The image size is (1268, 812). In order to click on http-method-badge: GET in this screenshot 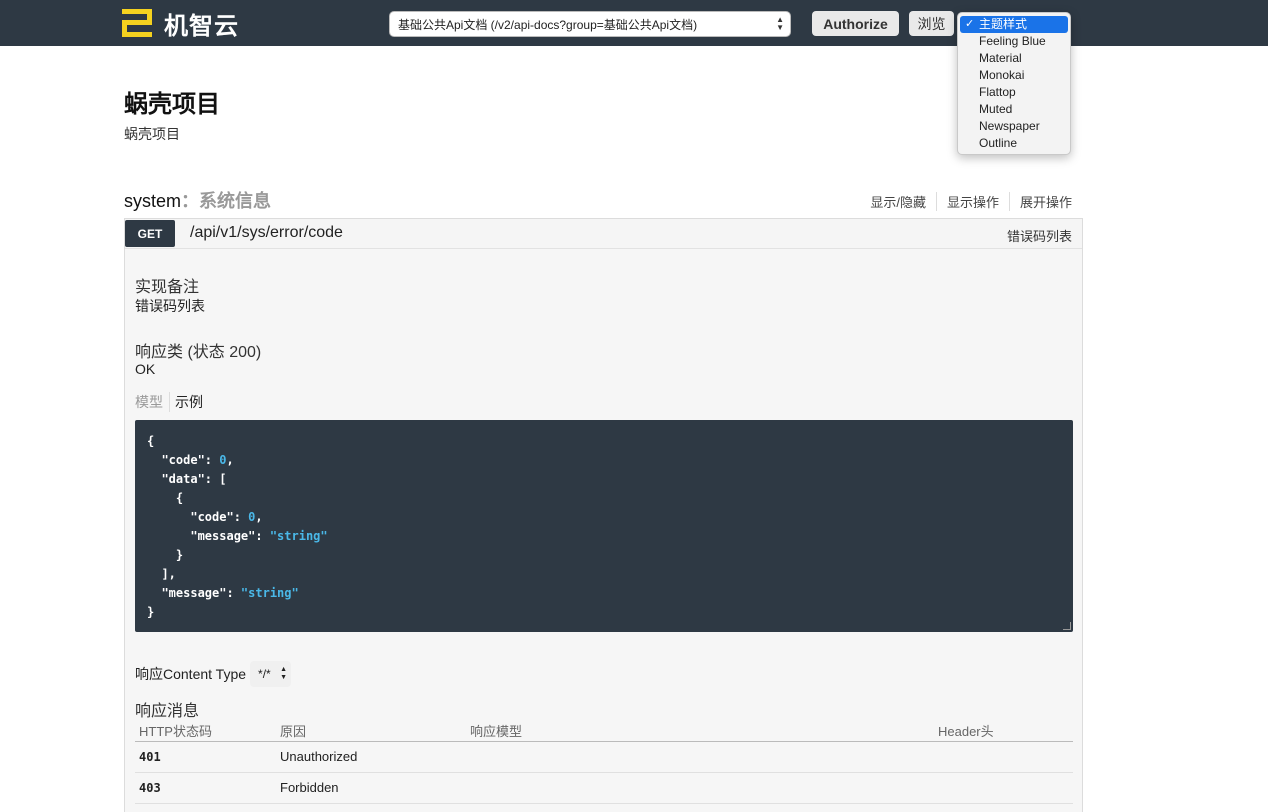, I will do `click(150, 233)`.